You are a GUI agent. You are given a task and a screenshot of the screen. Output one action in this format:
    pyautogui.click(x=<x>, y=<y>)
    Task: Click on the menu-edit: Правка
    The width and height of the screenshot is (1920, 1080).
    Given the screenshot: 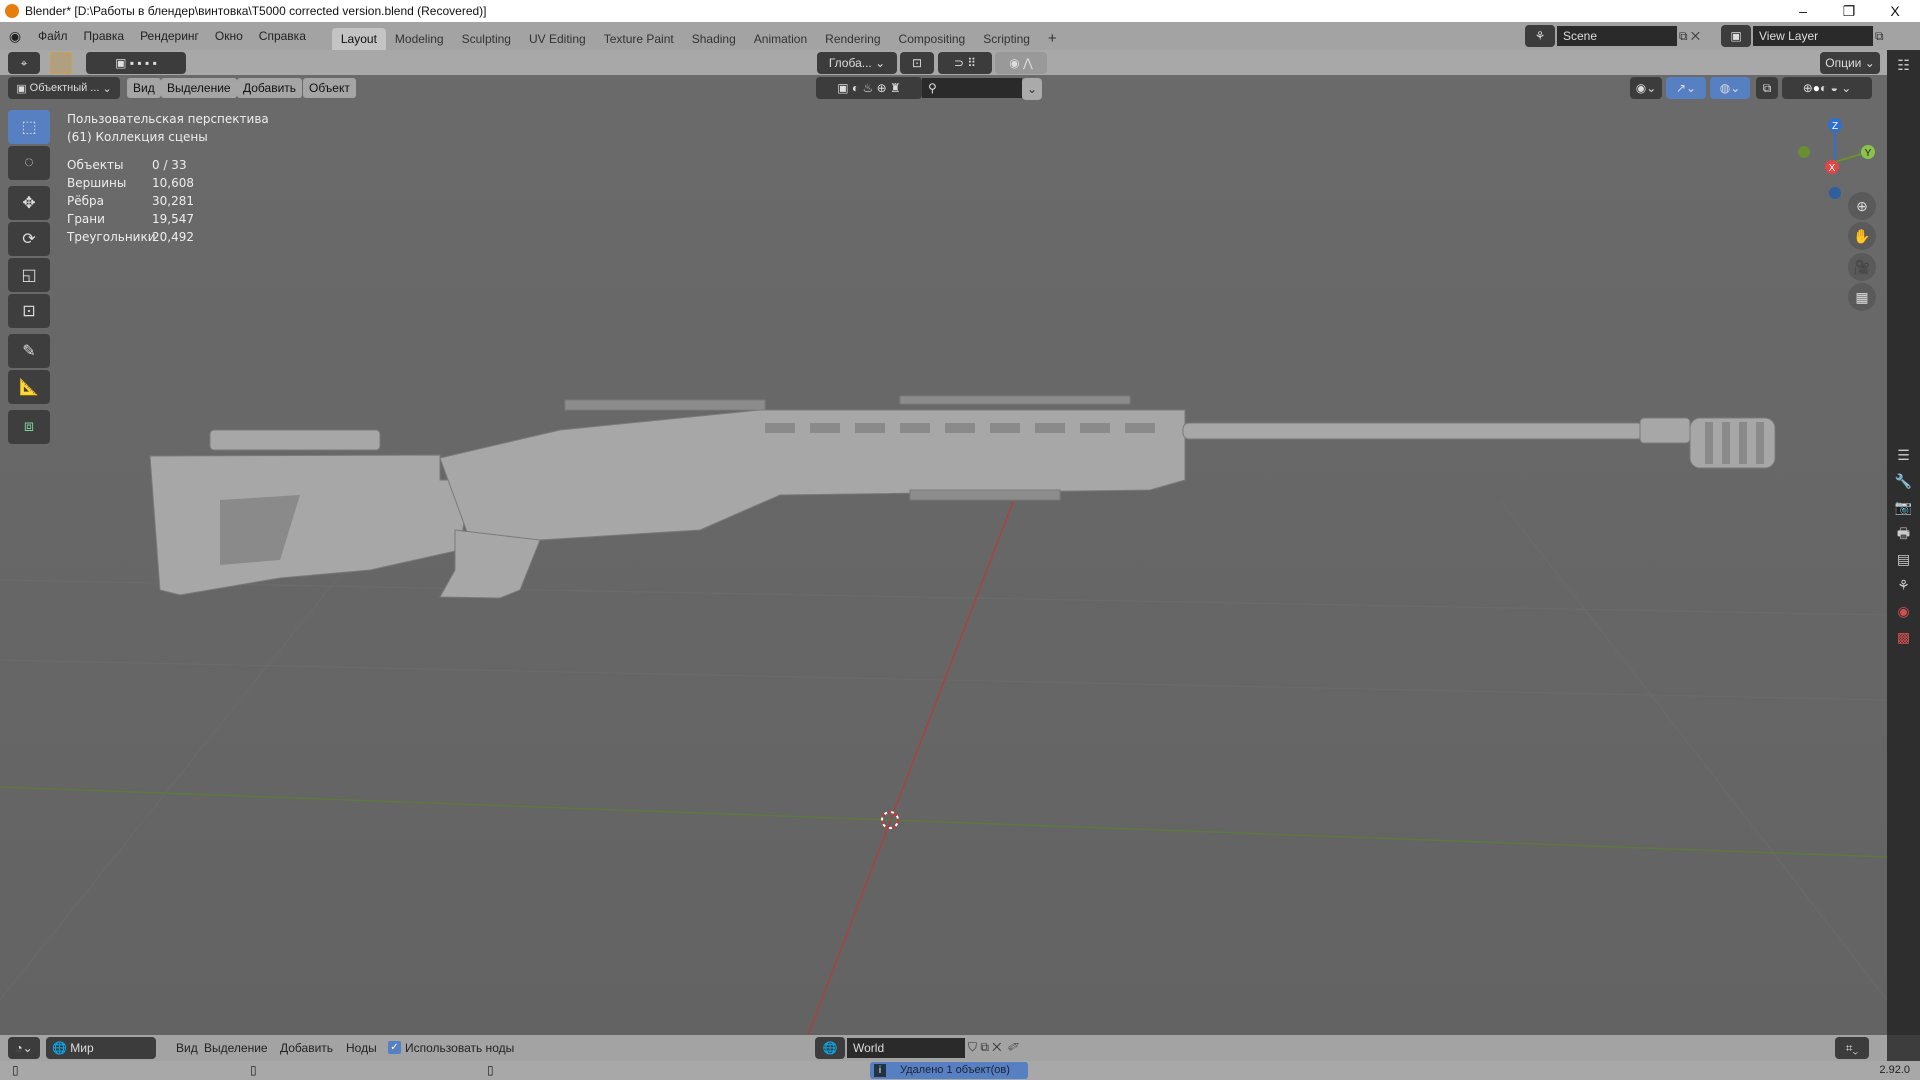 What is the action you would take?
    pyautogui.click(x=104, y=36)
    